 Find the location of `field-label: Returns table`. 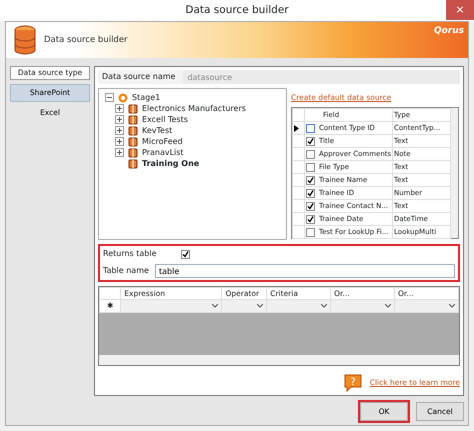

field-label: Returns table is located at coordinates (130, 254).